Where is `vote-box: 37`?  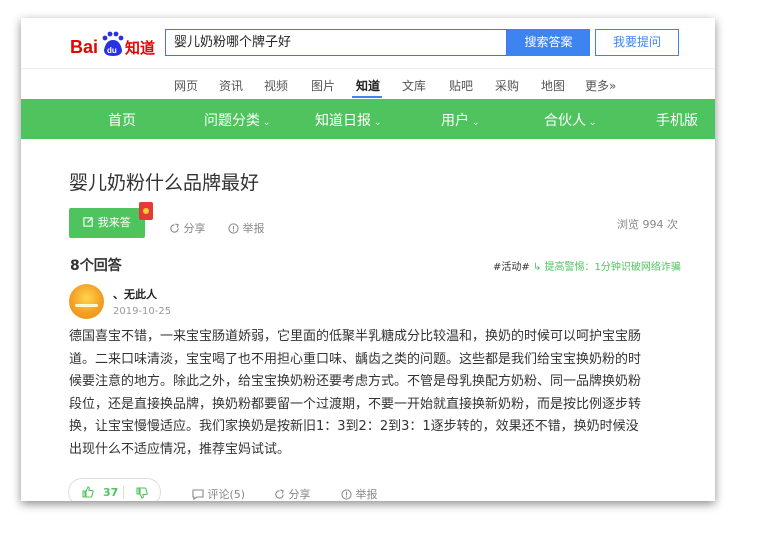 vote-box: 37 is located at coordinates (114, 489).